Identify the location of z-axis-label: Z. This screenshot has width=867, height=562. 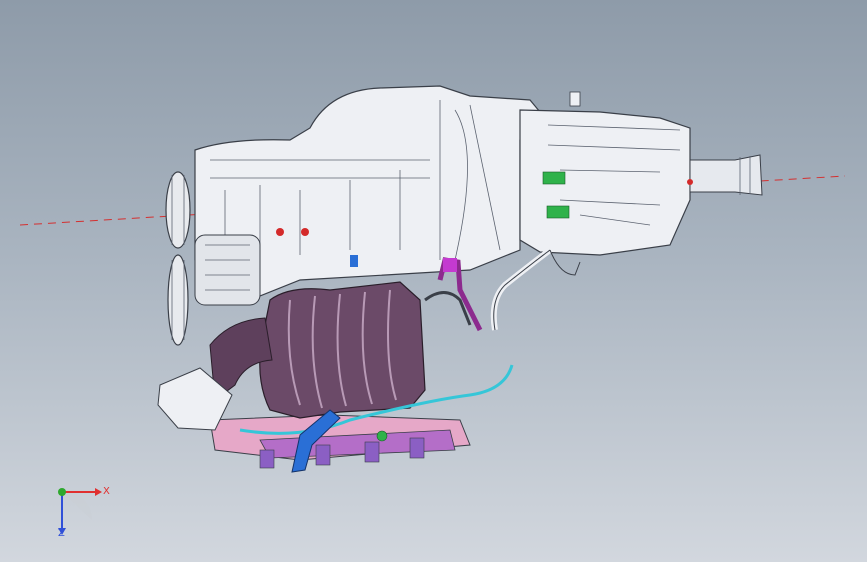
(61, 533).